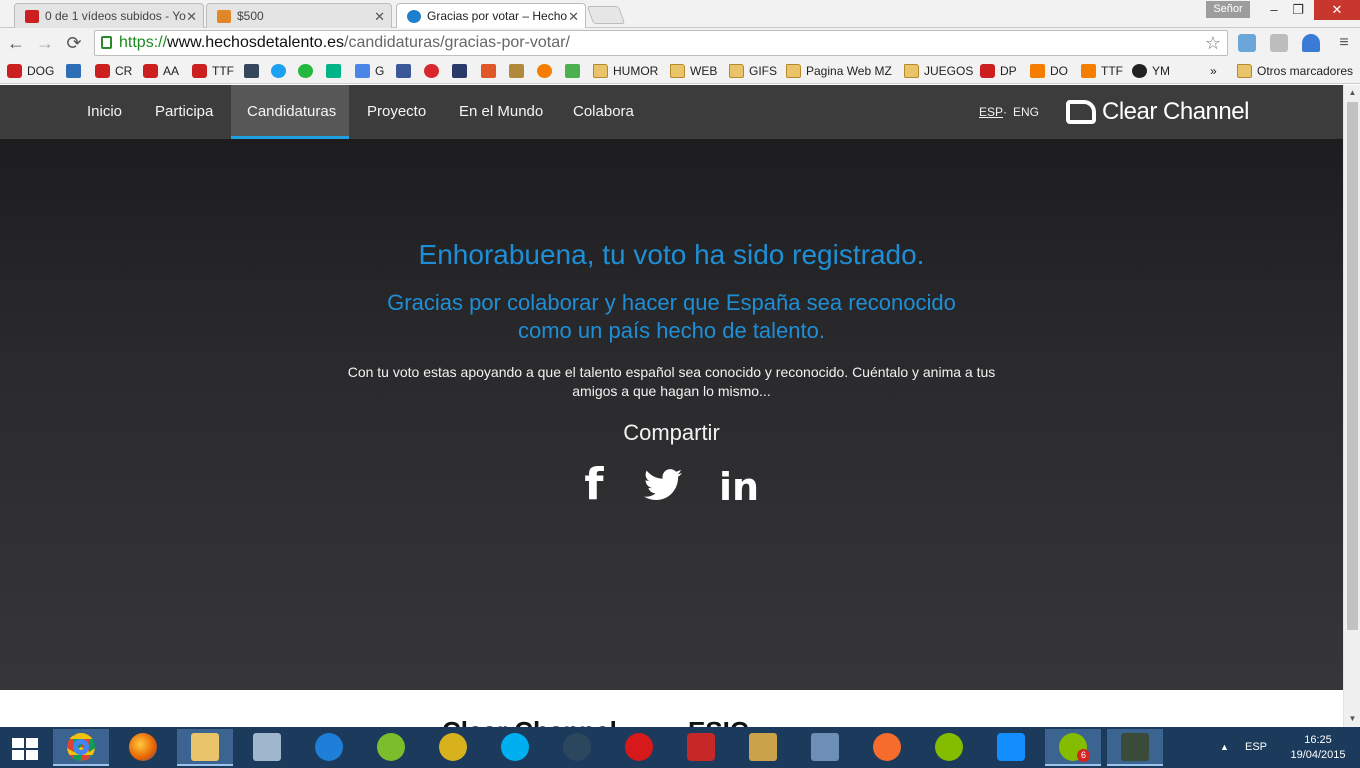  I want to click on taskbar-utorrent, so click(391, 747).